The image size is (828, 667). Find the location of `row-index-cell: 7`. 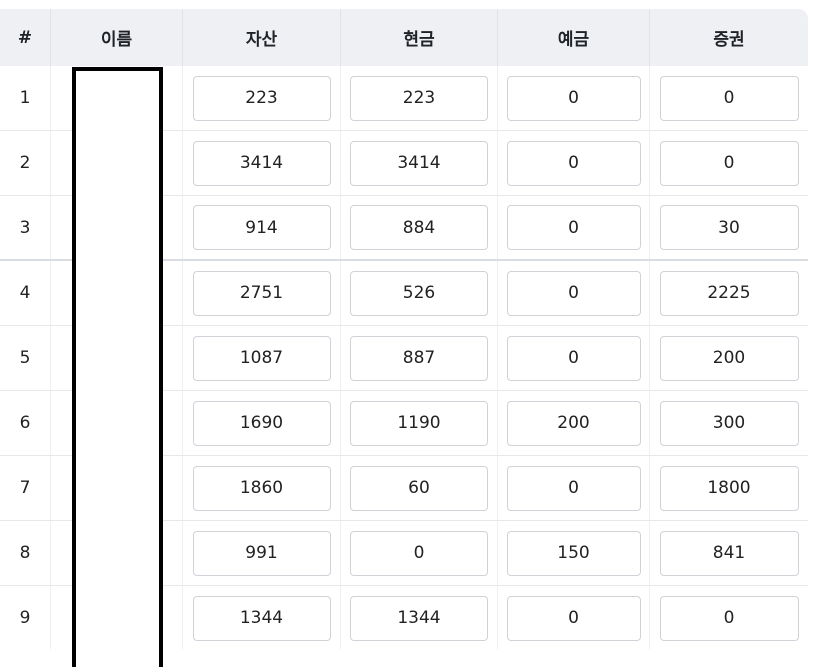

row-index-cell: 7 is located at coordinates (25, 488).